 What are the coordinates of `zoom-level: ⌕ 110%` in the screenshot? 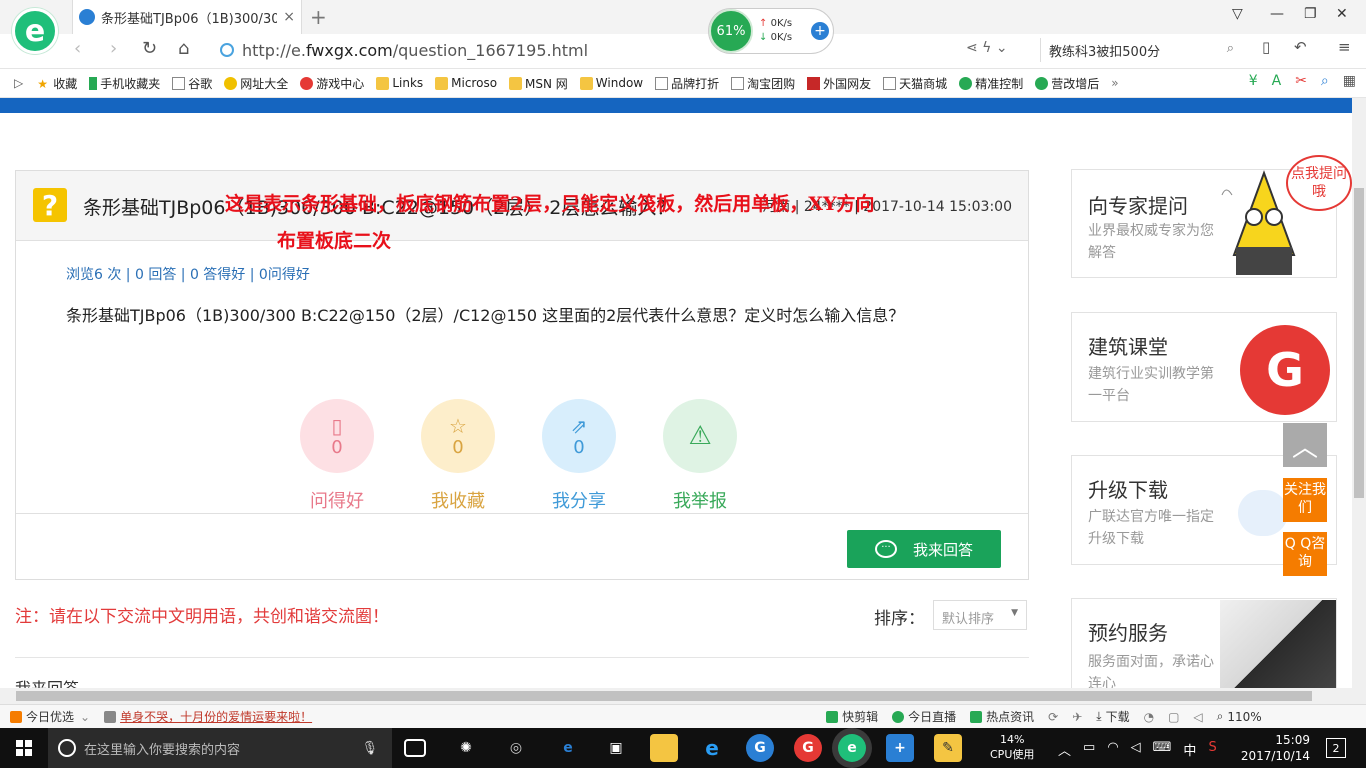 It's located at (1239, 716).